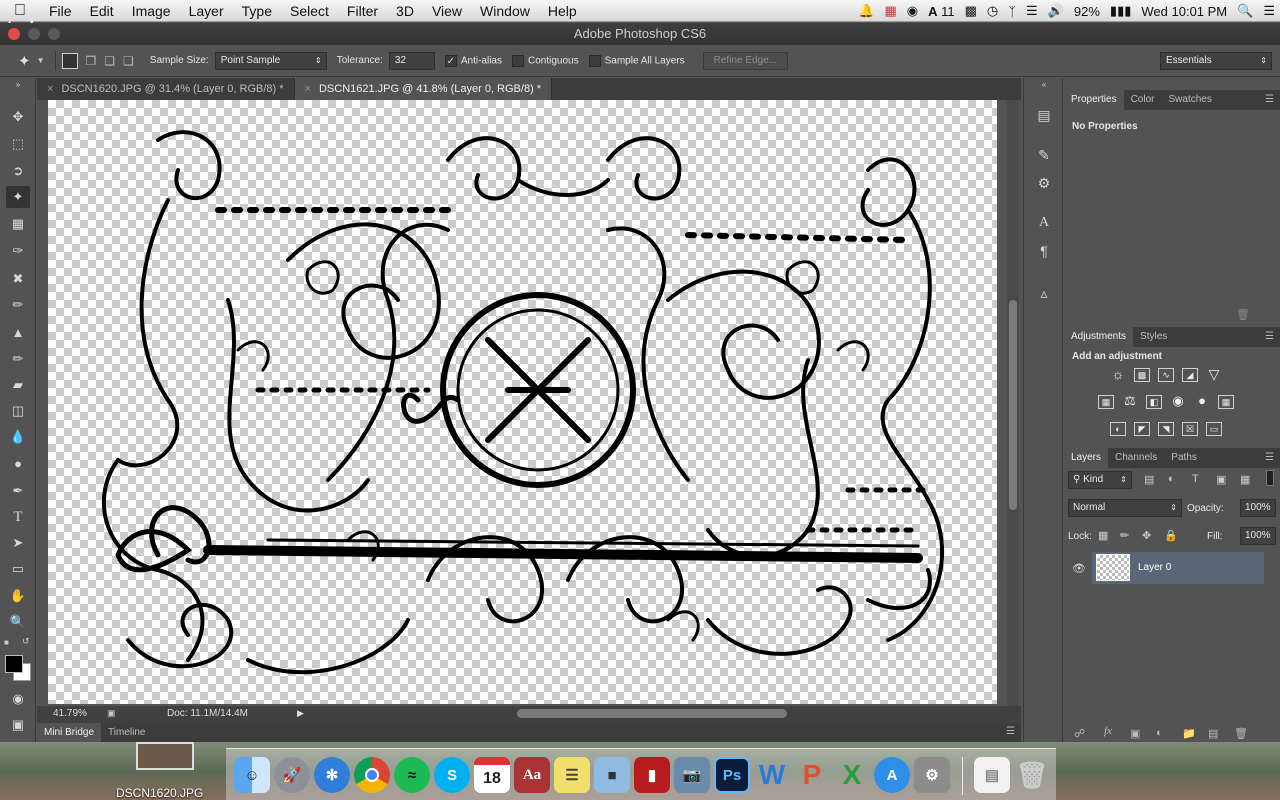  Describe the element at coordinates (1099, 337) in the screenshot. I see `tab-adjustments: Adjustments` at that location.